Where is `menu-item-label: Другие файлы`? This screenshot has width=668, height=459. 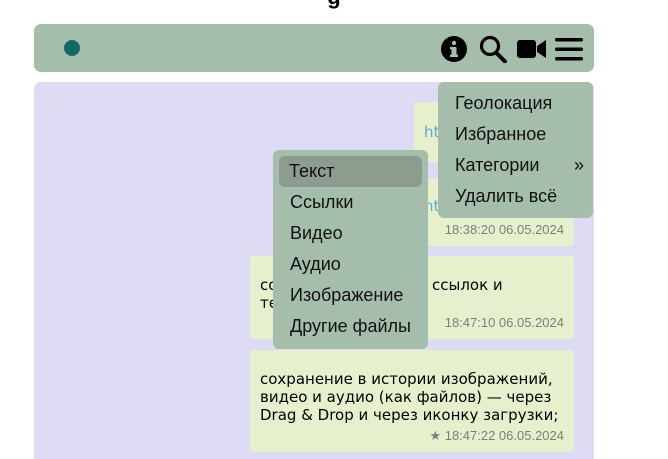 menu-item-label: Другие файлы is located at coordinates (350, 326).